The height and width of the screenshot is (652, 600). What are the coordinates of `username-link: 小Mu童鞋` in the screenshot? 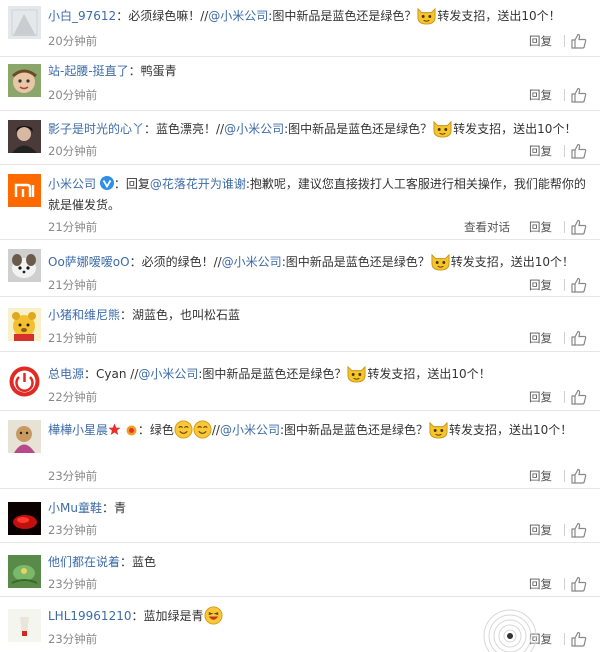 It's located at (75, 508).